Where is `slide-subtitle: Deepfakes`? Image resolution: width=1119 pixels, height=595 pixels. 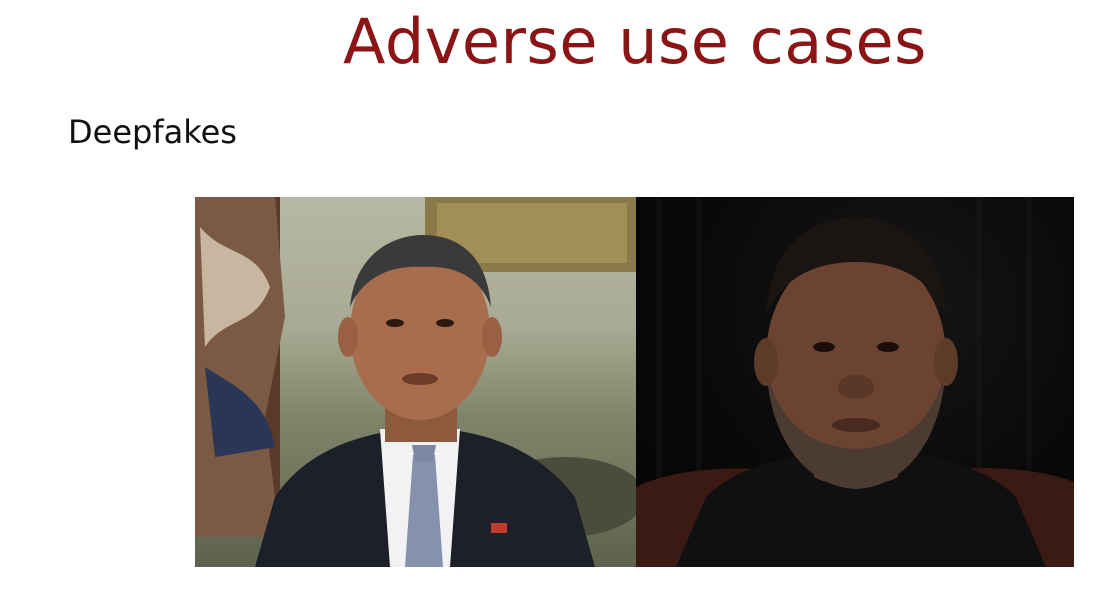
slide-subtitle: Deepfakes is located at coordinates (152, 132).